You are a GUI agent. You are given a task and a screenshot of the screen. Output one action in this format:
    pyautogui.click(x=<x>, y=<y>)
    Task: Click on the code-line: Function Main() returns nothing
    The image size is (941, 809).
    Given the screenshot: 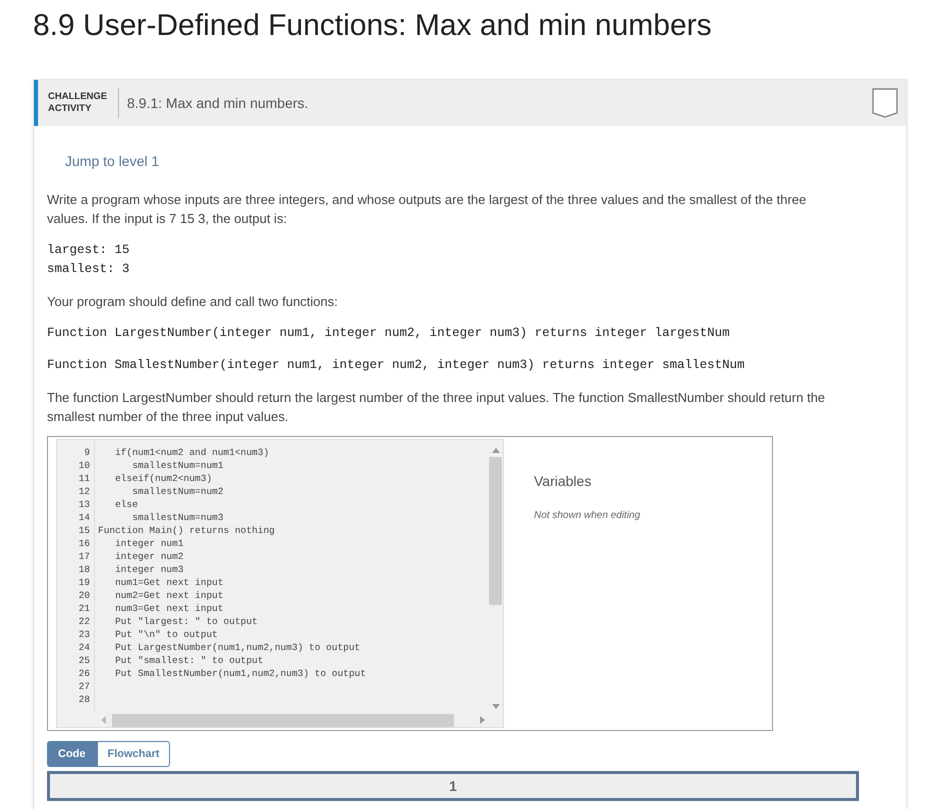 What is the action you would take?
    pyautogui.click(x=186, y=530)
    